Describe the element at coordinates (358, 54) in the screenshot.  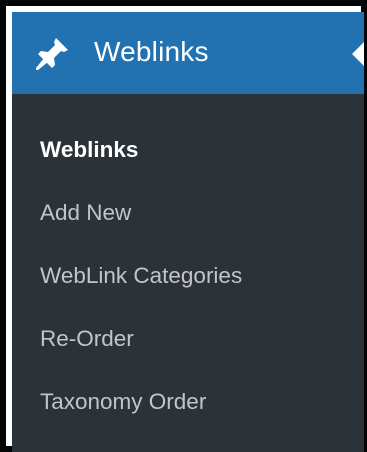
I see `current-menu-indicator` at that location.